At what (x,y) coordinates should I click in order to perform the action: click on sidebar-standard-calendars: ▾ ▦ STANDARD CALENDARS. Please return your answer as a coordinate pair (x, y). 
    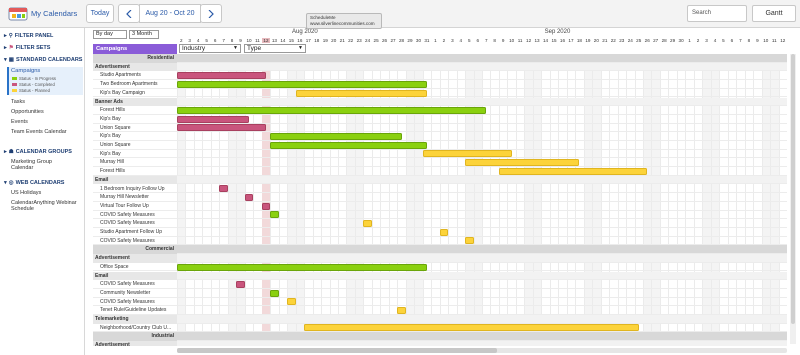
    Looking at the image, I should click on (43, 60).